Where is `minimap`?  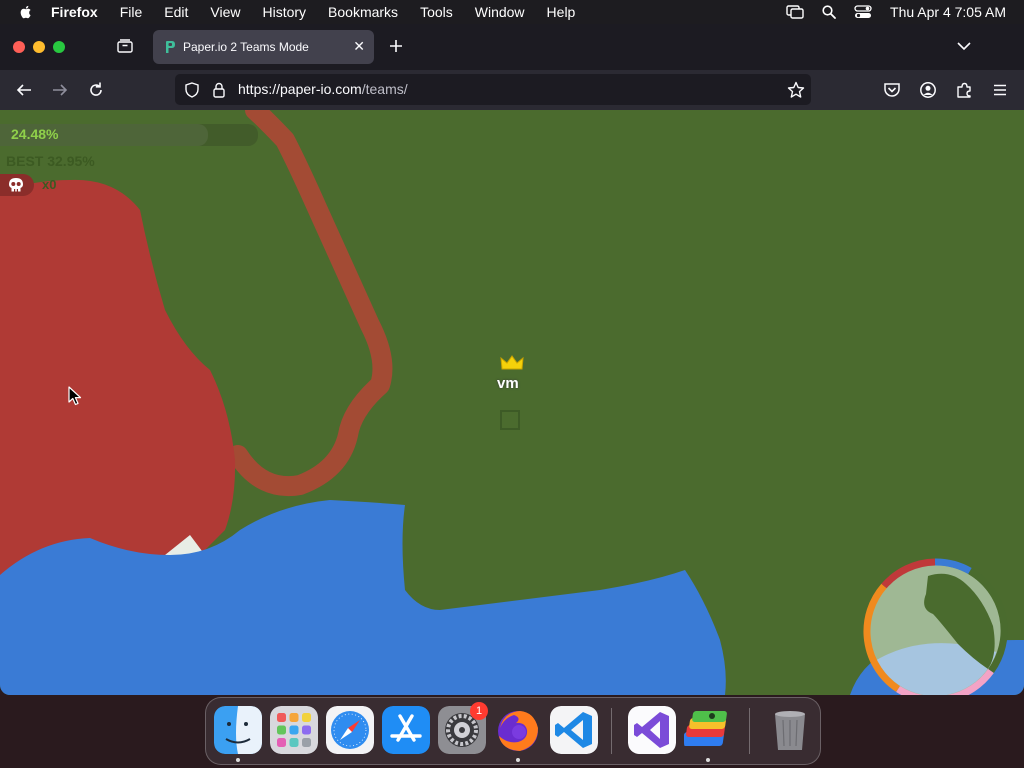 minimap is located at coordinates (935, 626).